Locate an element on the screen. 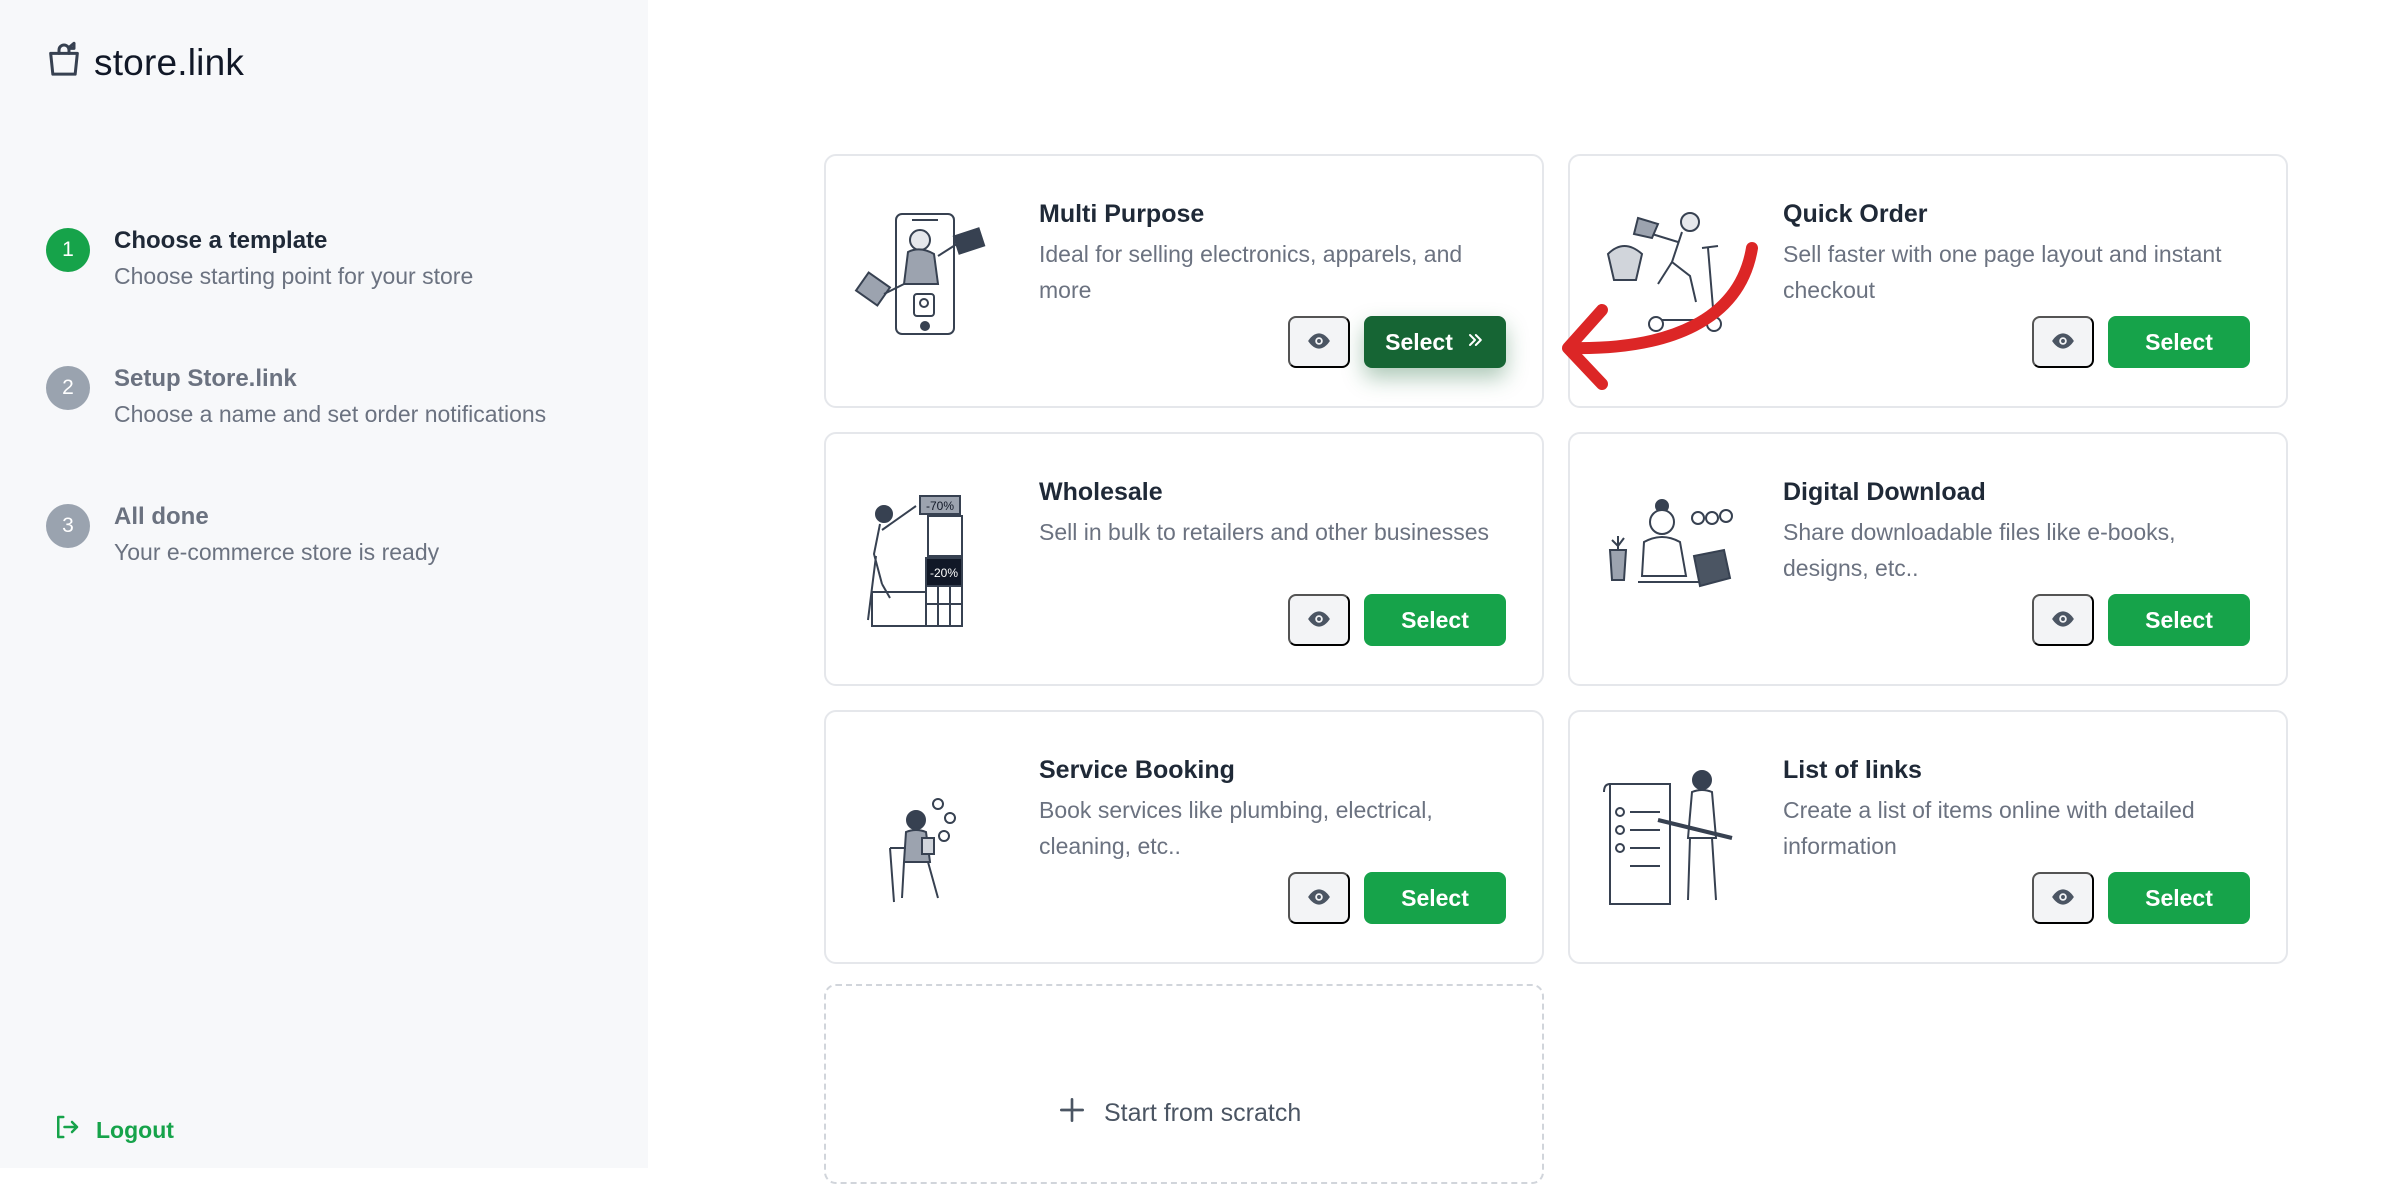  service-booking-illustration is located at coordinates (922, 850).